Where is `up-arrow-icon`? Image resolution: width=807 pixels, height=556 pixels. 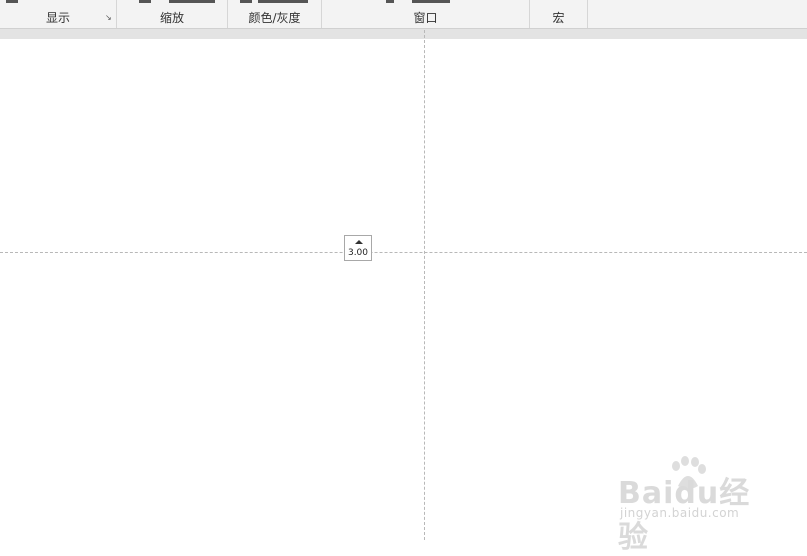 up-arrow-icon is located at coordinates (359, 242).